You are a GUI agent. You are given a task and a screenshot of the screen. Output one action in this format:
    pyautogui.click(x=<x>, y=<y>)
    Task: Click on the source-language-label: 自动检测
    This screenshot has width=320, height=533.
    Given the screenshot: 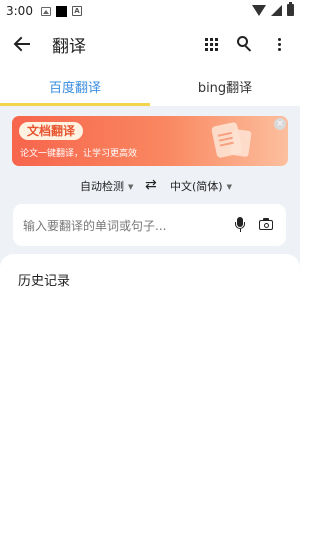 What is the action you would take?
    pyautogui.click(x=102, y=186)
    